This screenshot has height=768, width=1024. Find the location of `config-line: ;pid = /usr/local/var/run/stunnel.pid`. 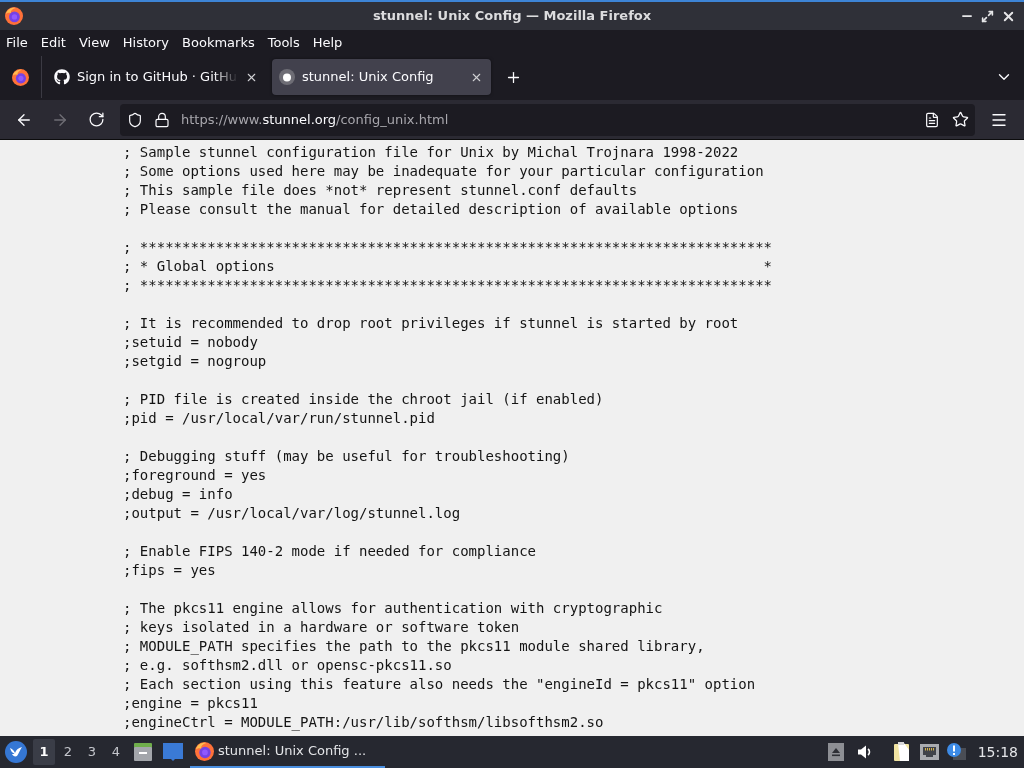

config-line: ;pid = /usr/local/var/run/stunnel.pid is located at coordinates (279, 418).